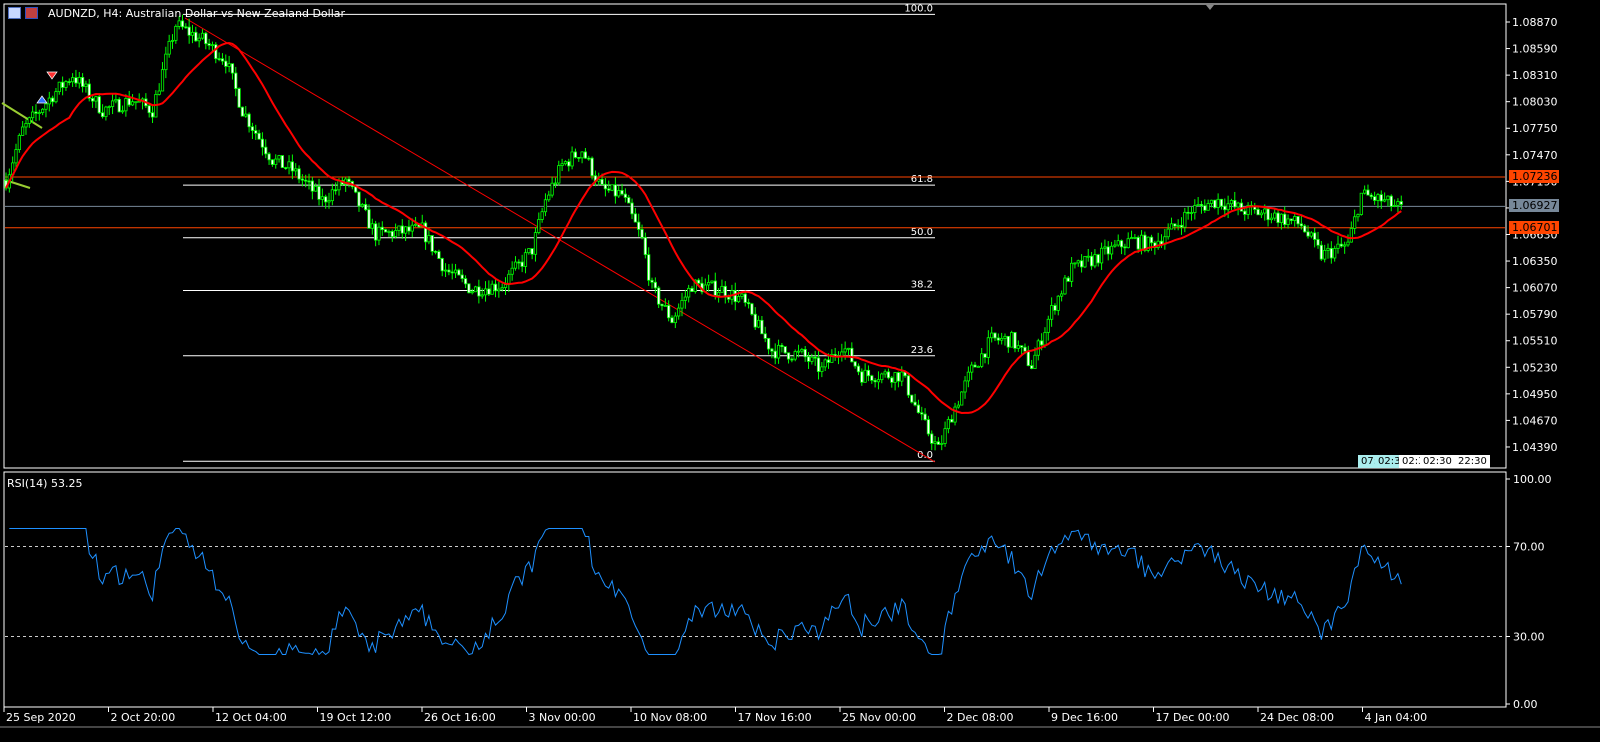  What do you see at coordinates (41, 717) in the screenshot?
I see `time-tick-label: 25 Sep 2020` at bounding box center [41, 717].